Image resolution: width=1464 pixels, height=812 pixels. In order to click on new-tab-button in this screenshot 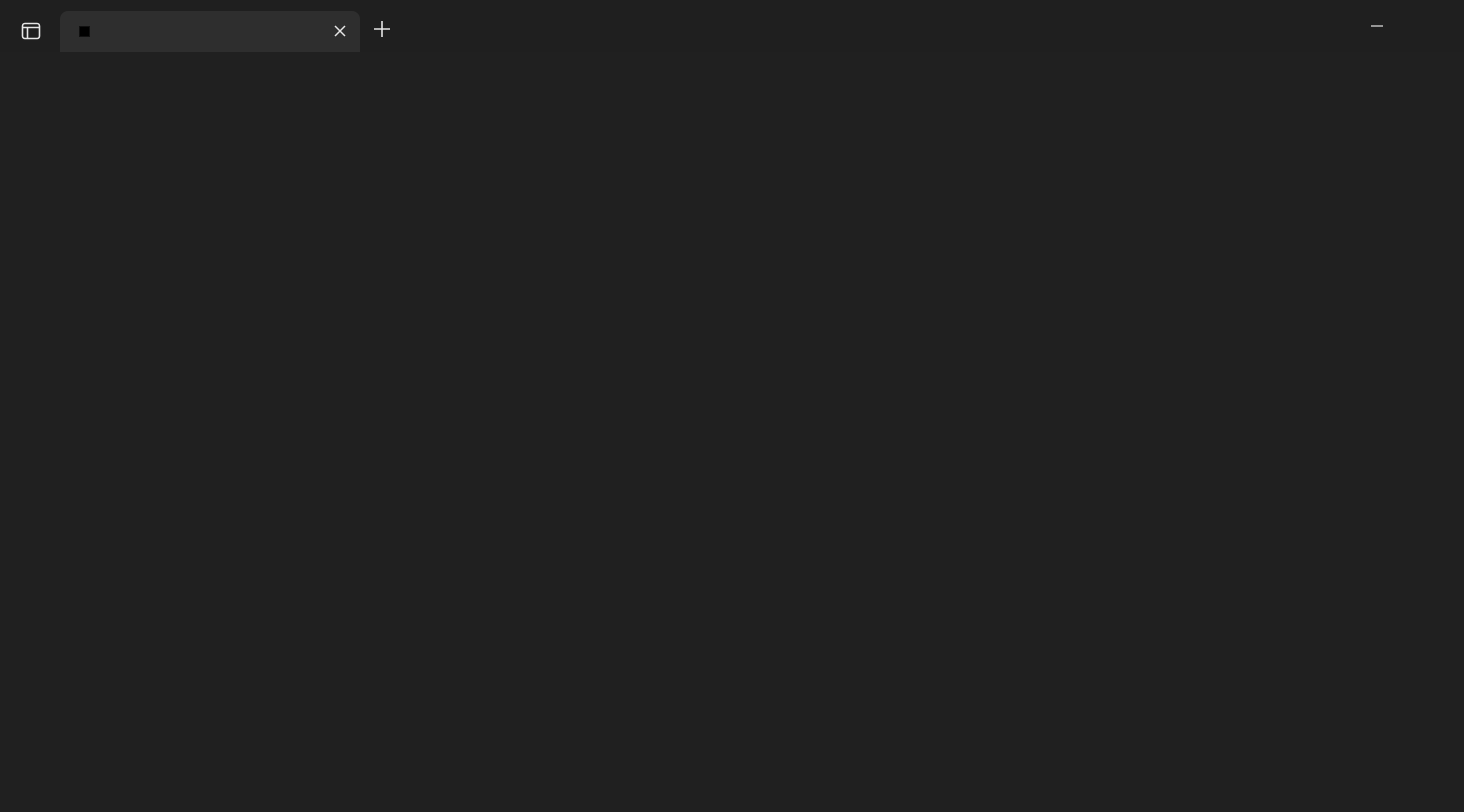, I will do `click(382, 30)`.